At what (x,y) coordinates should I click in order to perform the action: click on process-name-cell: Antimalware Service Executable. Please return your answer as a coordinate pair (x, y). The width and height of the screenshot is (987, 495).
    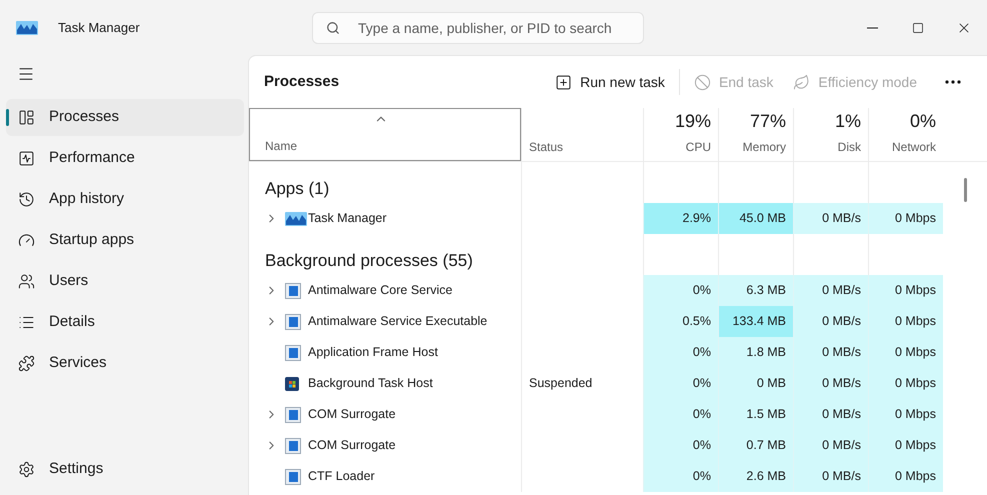
    Looking at the image, I should click on (385, 321).